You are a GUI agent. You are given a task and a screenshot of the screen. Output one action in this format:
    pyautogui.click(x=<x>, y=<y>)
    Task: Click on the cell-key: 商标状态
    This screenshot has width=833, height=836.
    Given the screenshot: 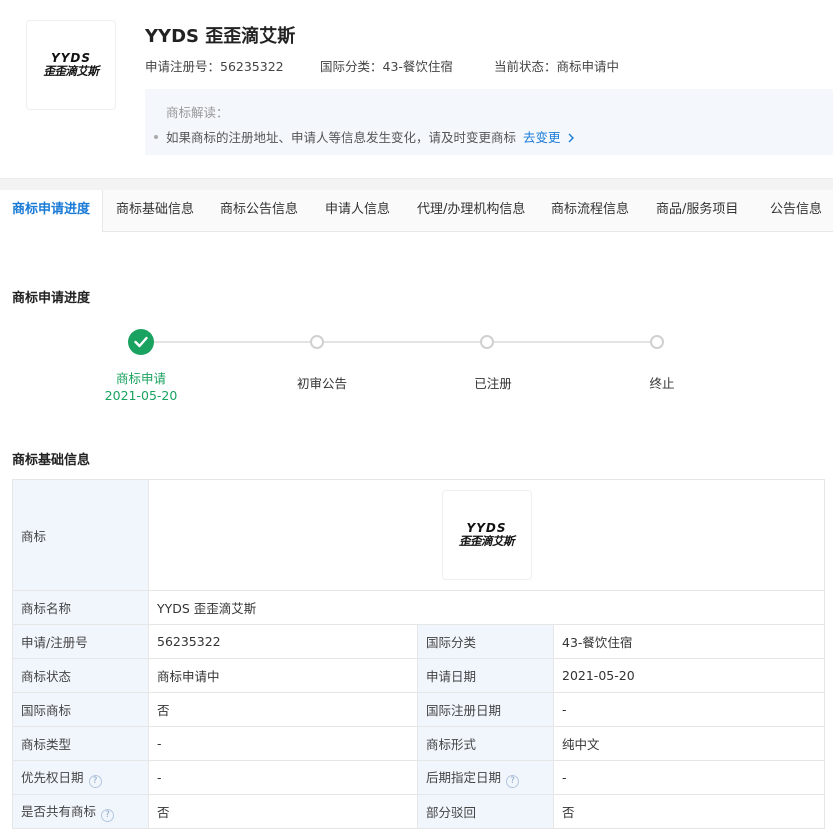 What is the action you would take?
    pyautogui.click(x=80, y=675)
    